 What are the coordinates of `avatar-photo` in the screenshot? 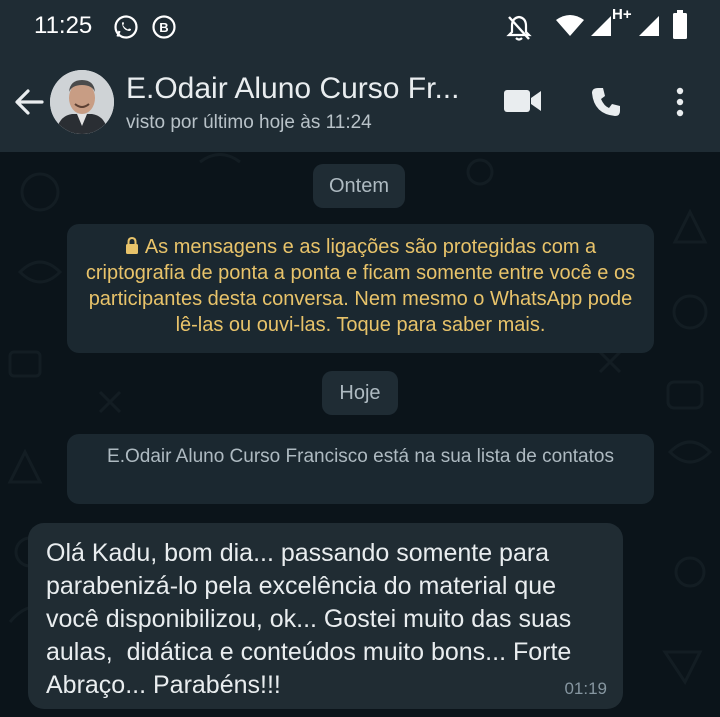 It's located at (82, 102).